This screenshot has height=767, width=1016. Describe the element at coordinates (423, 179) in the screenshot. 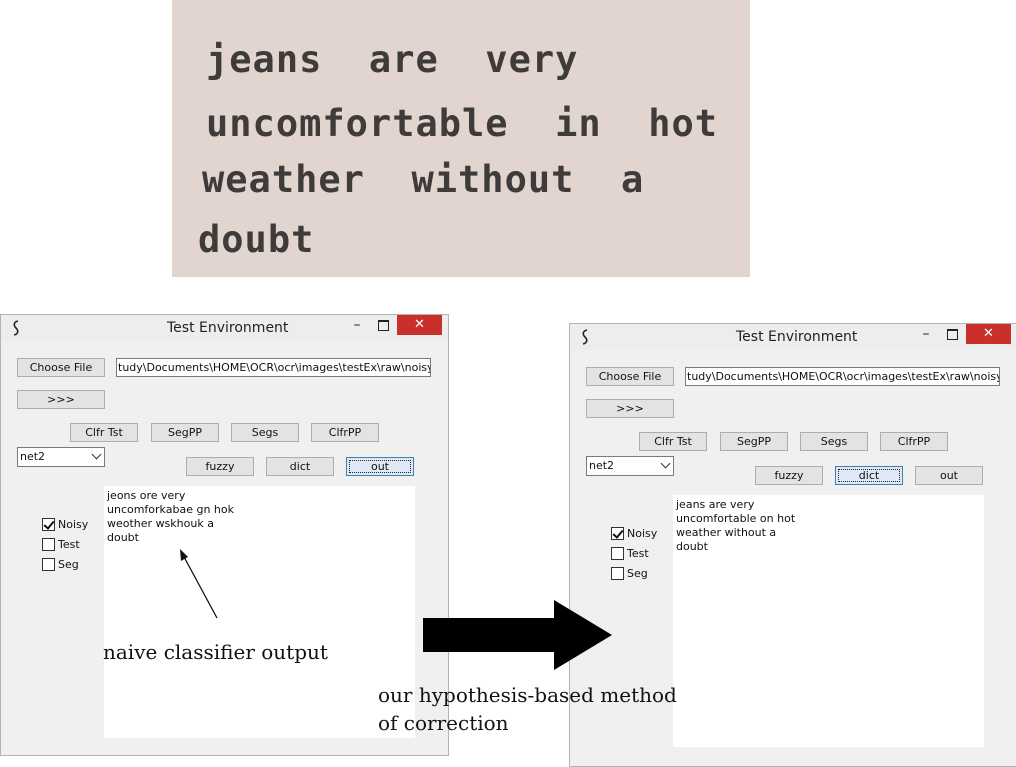

I see `handwritten-line-3: weather without a` at that location.